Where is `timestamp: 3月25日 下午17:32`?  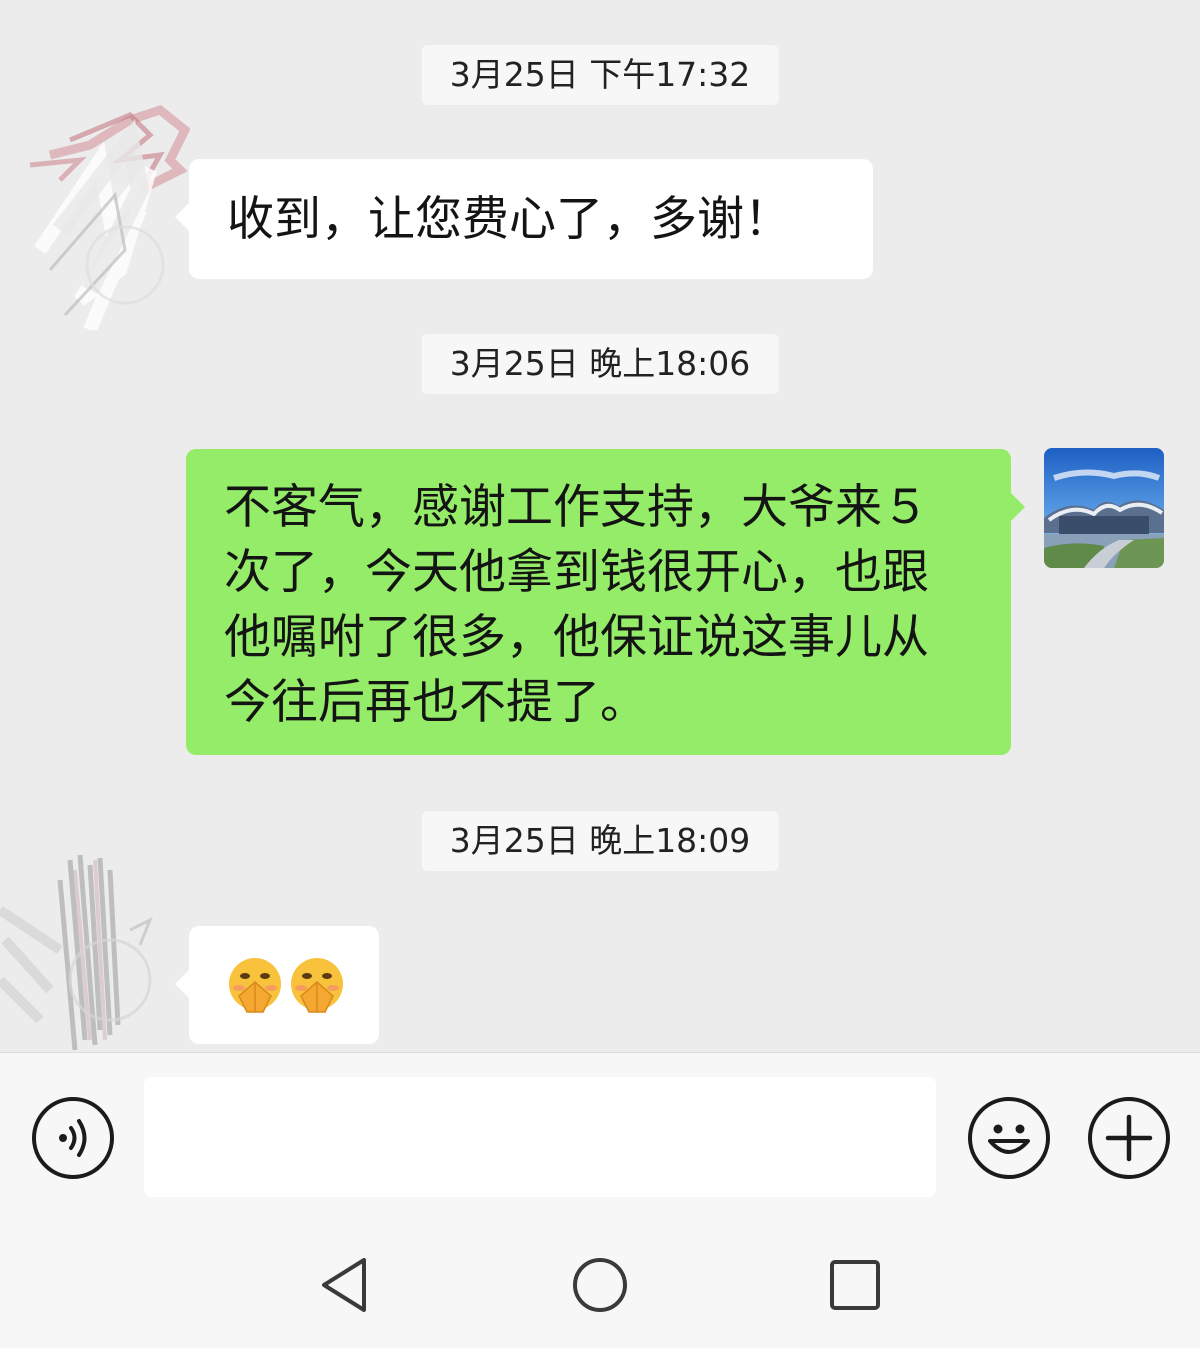 timestamp: 3月25日 下午17:32 is located at coordinates (600, 75).